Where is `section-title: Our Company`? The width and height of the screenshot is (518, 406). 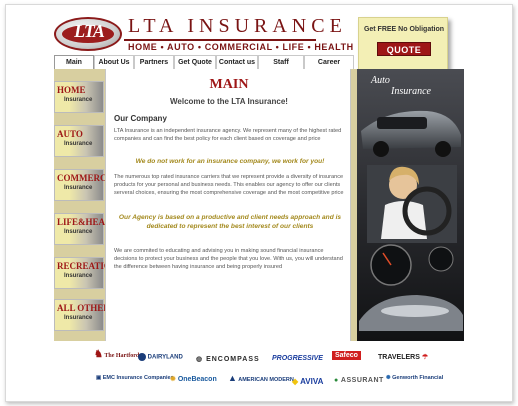 section-title: Our Company is located at coordinates (140, 118).